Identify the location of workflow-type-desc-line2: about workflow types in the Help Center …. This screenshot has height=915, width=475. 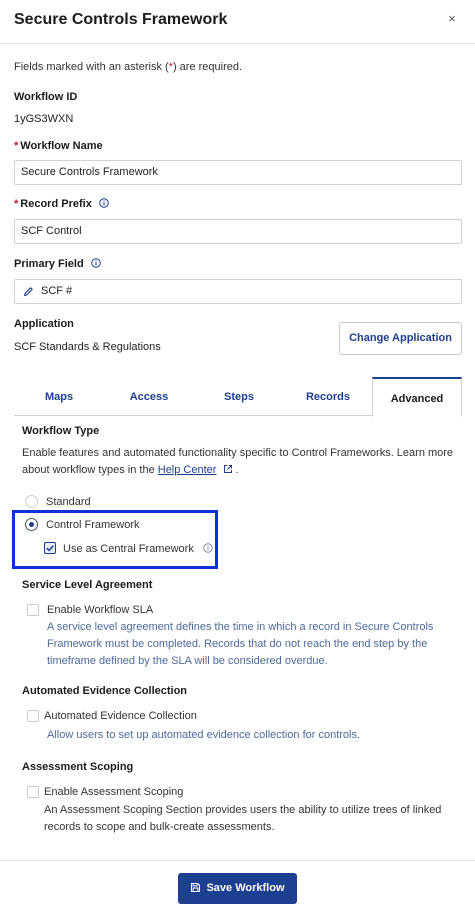
(130, 470).